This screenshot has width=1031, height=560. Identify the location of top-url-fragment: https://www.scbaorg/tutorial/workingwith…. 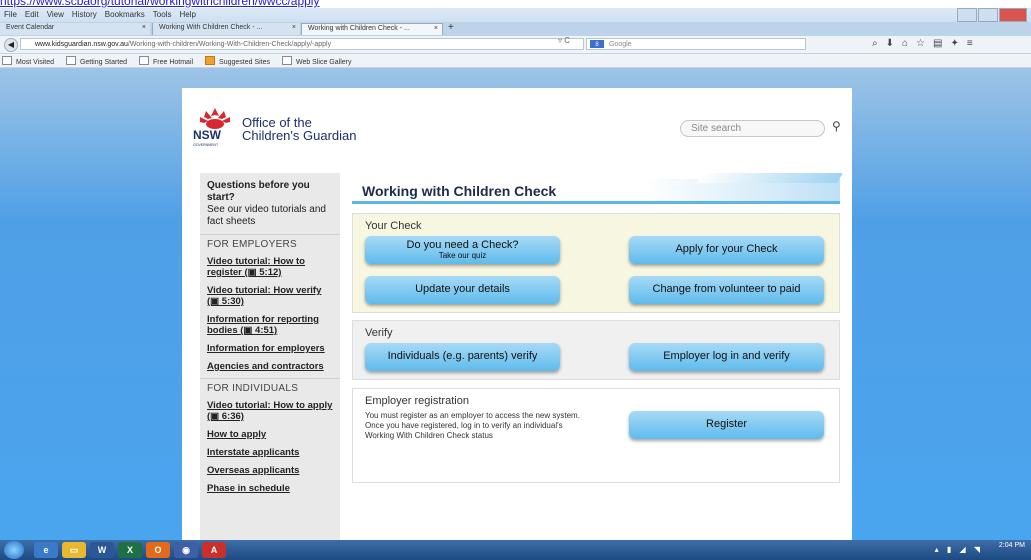
(515, 4).